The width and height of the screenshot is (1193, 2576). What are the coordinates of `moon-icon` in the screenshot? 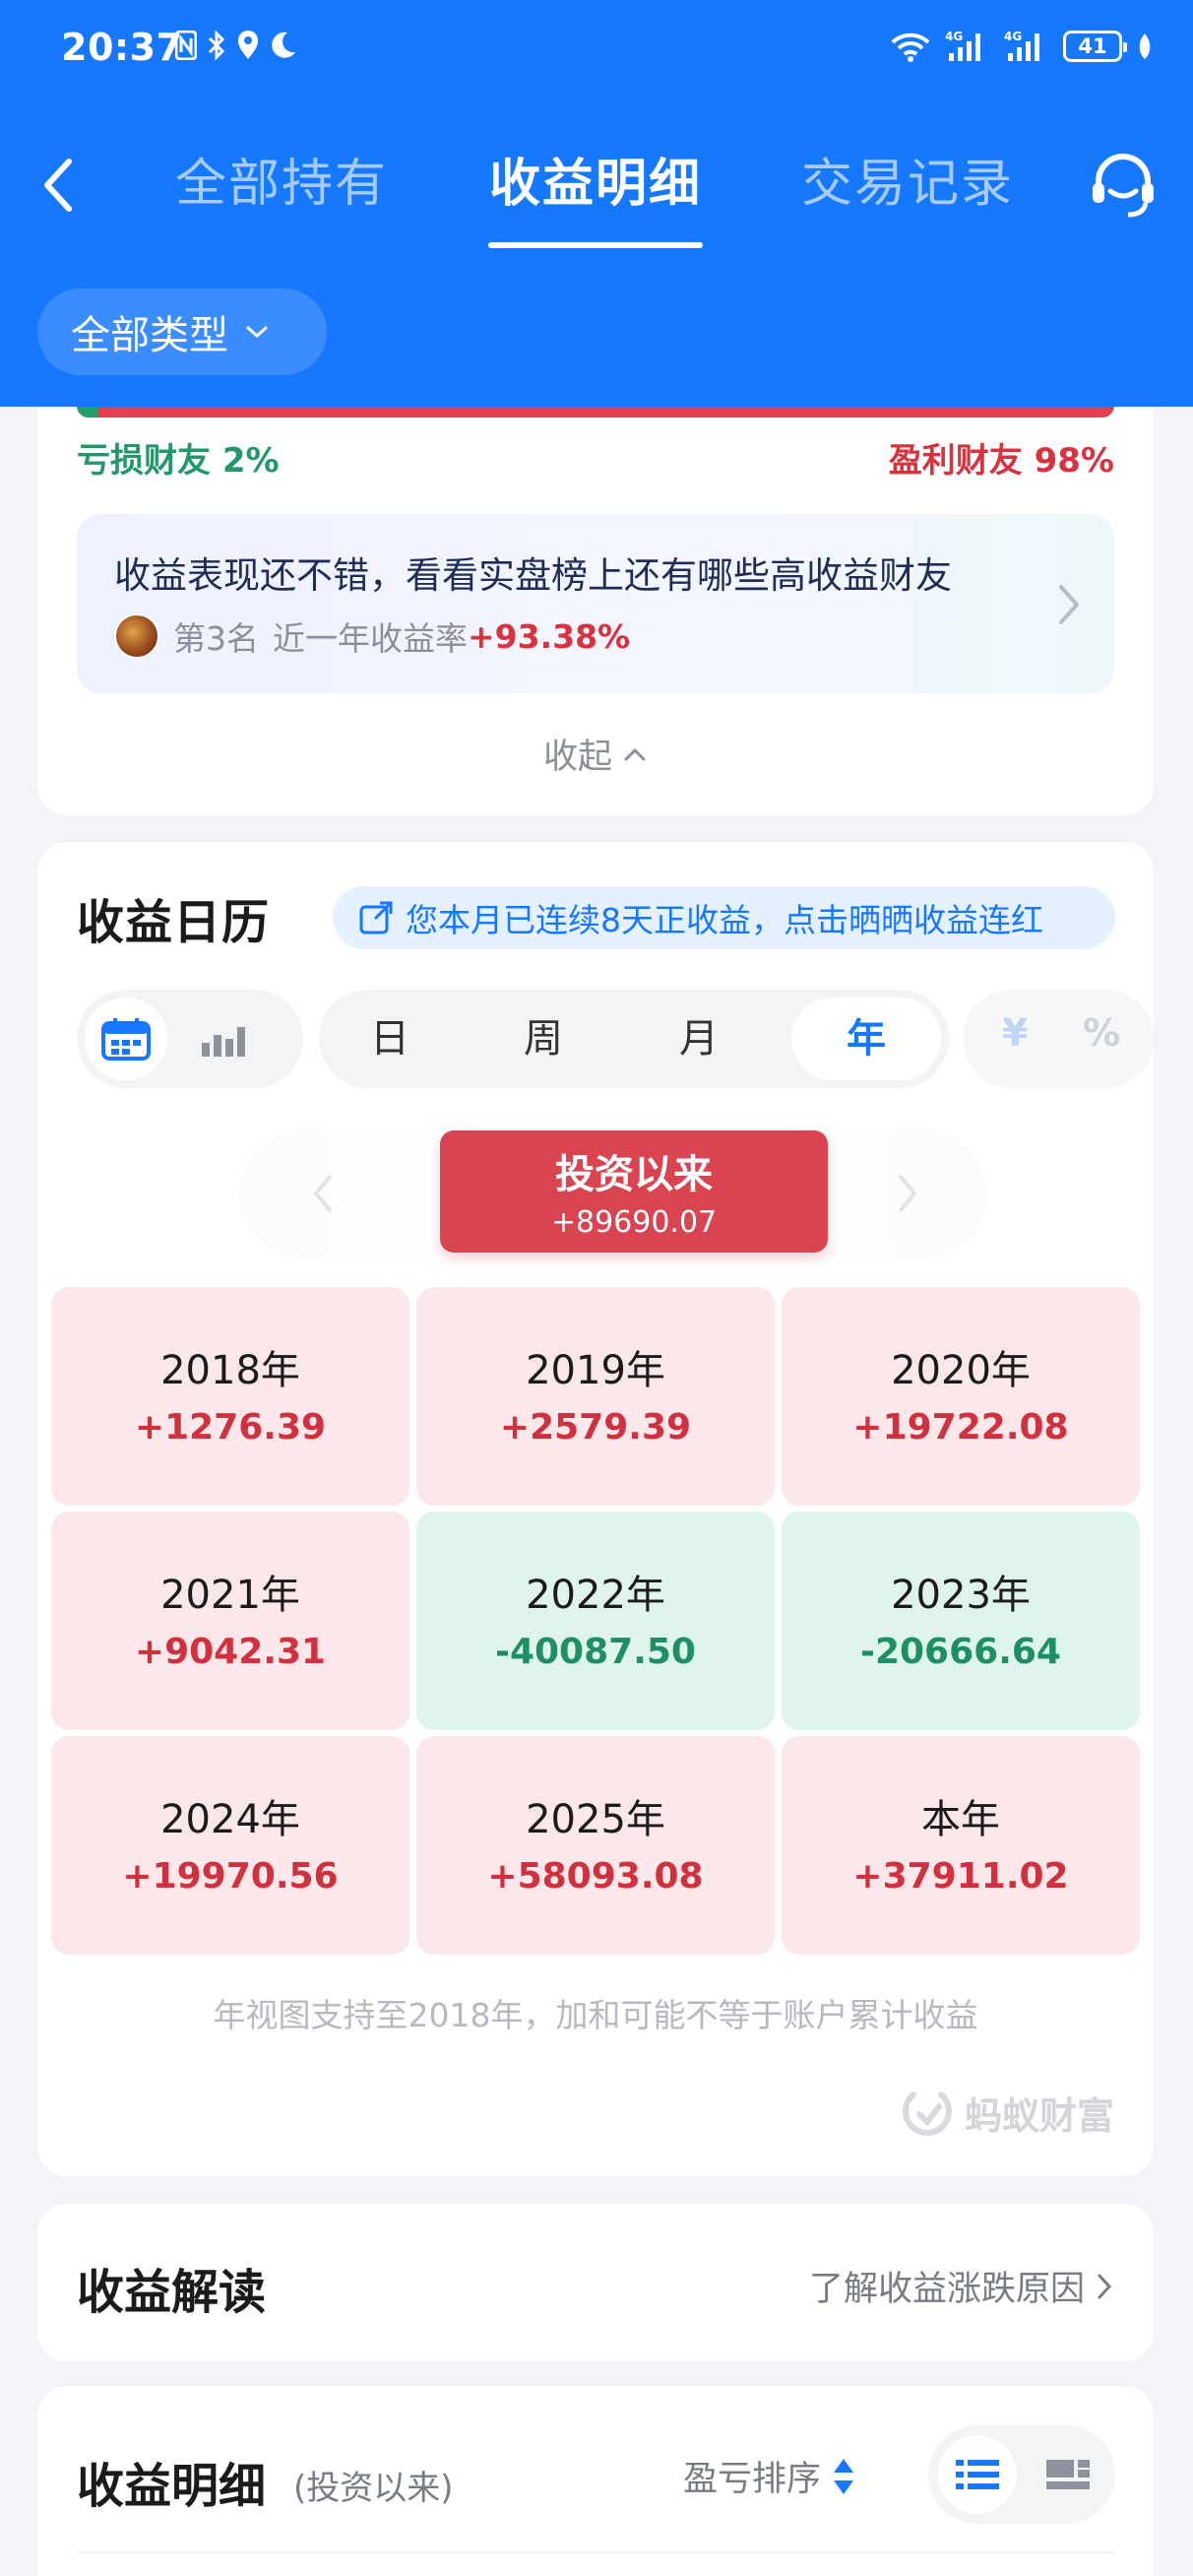 It's located at (283, 45).